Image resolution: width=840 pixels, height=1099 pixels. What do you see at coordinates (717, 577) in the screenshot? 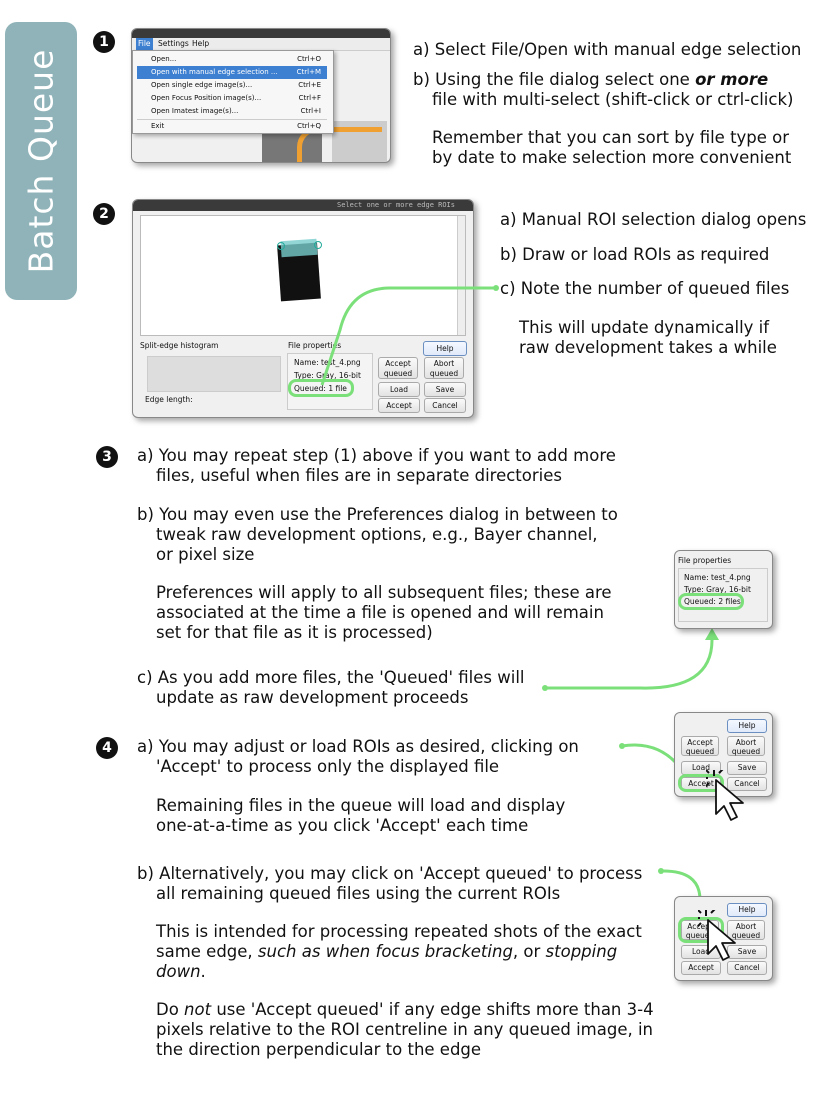
I see `name-row: Name: test_4.png` at bounding box center [717, 577].